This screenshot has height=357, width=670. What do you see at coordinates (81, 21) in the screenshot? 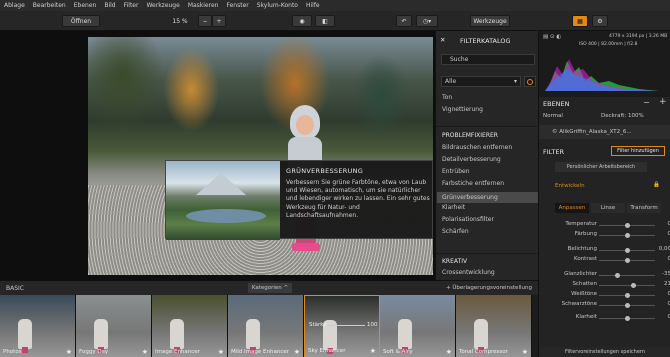
I see `open-button: Öffnen` at bounding box center [81, 21].